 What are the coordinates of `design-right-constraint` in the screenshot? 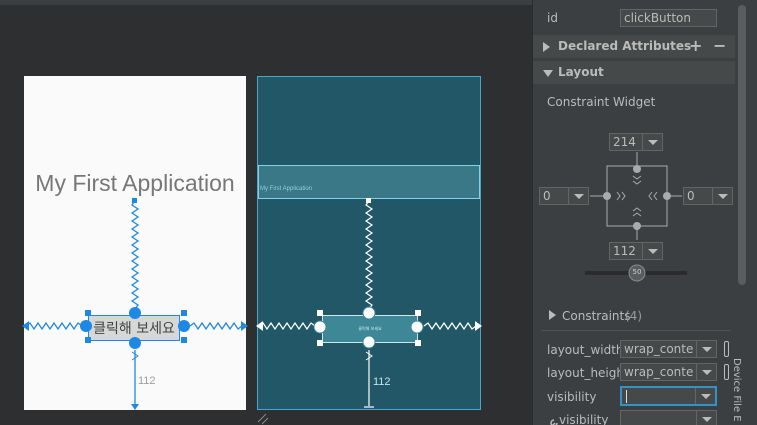 It's located at (216, 326).